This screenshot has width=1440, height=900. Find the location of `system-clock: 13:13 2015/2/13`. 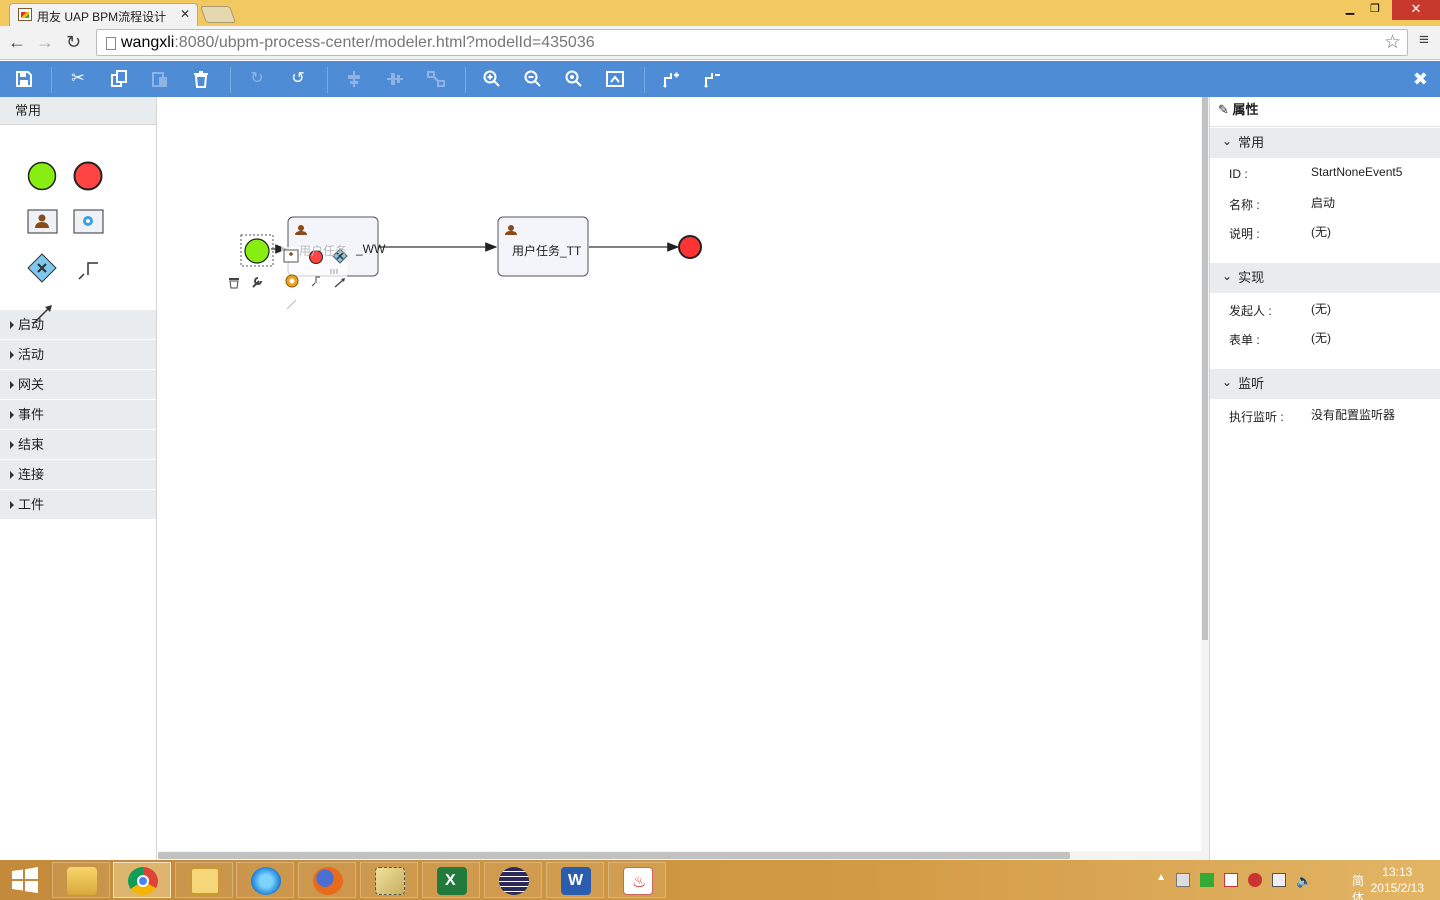

system-clock: 13:13 2015/2/13 is located at coordinates (1397, 880).